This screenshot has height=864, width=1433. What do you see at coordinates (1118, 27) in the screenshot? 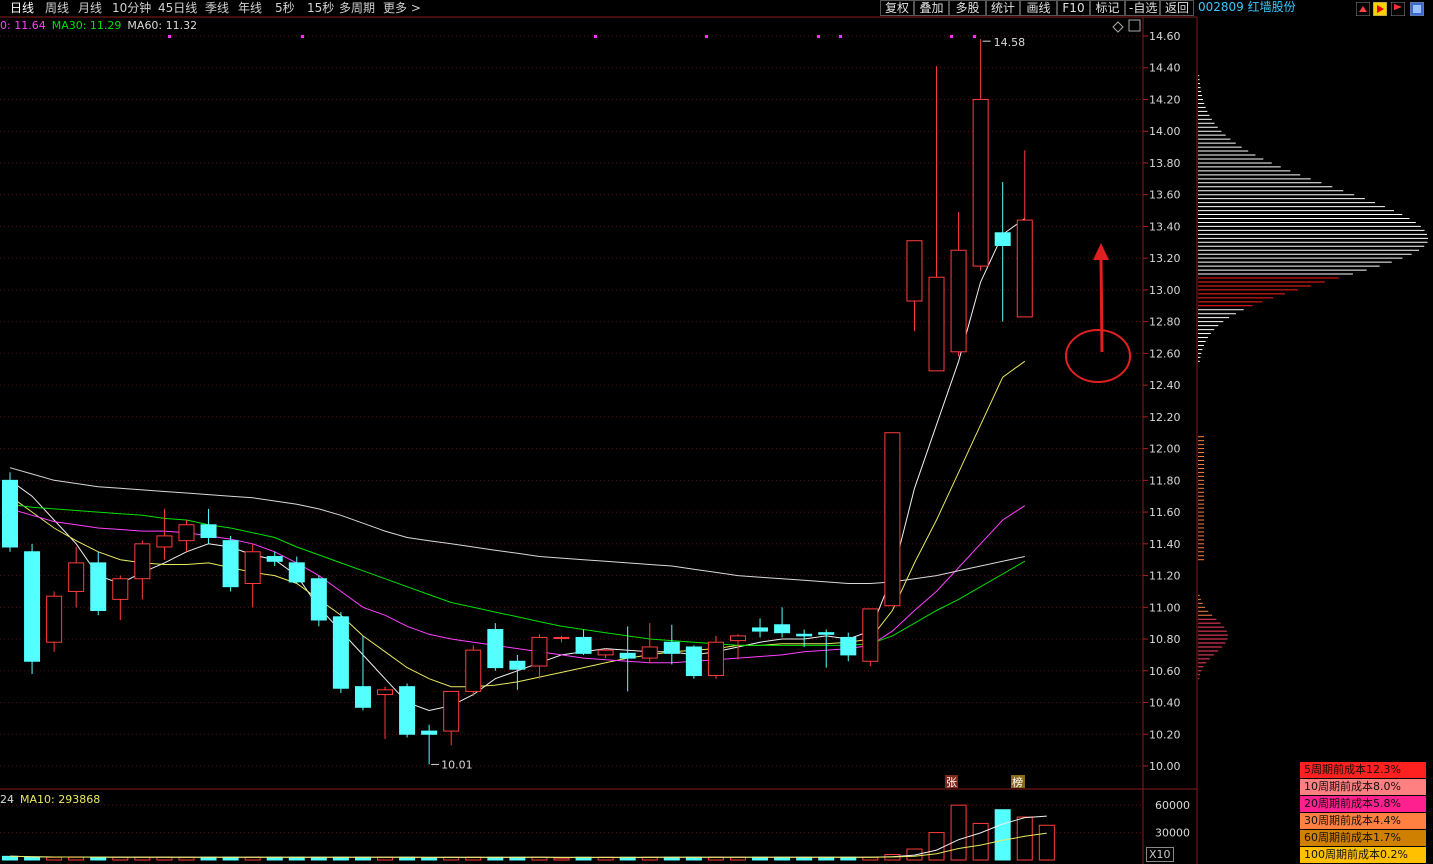
I see `diamond-icon` at bounding box center [1118, 27].